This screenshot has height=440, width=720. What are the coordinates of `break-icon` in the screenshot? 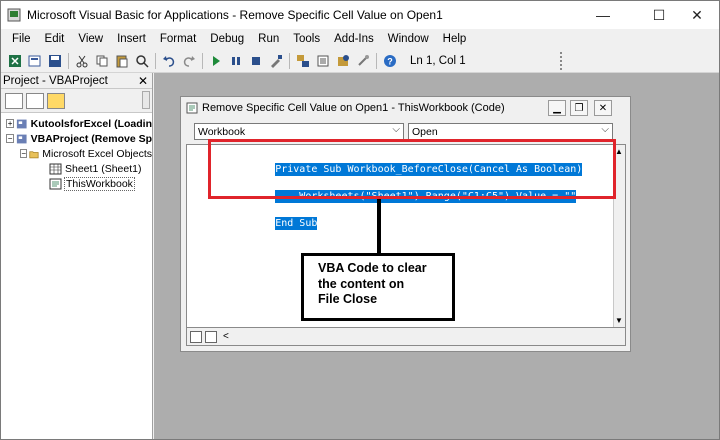 It's located at (236, 61).